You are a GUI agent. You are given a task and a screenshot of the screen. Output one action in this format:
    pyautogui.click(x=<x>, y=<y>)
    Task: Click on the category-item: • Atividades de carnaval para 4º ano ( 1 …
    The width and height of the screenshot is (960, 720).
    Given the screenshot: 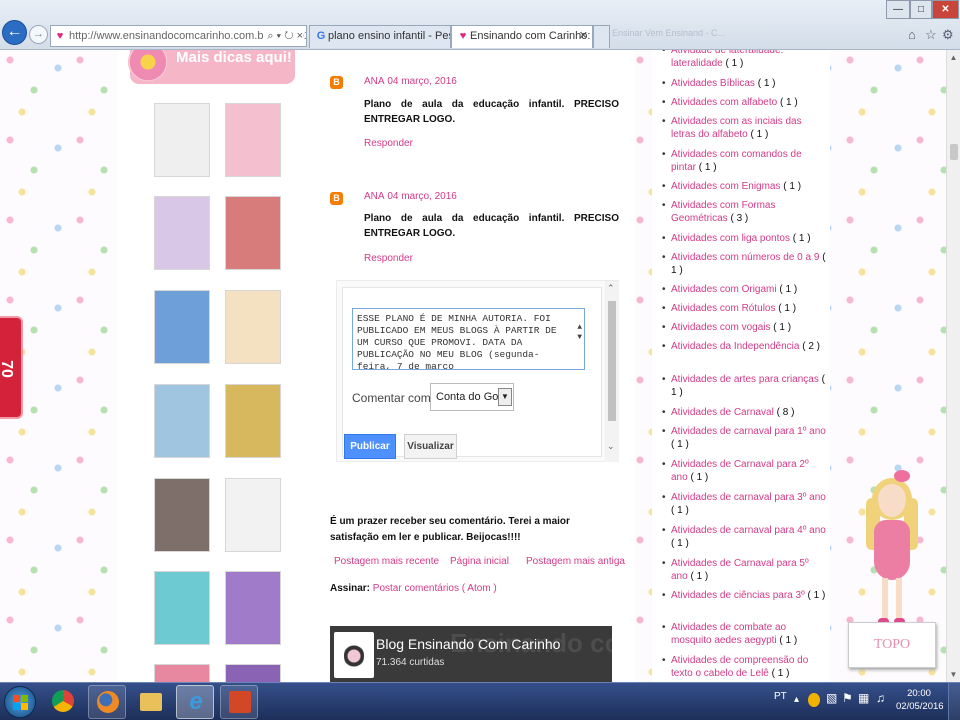 What is the action you would take?
    pyautogui.click(x=745, y=537)
    